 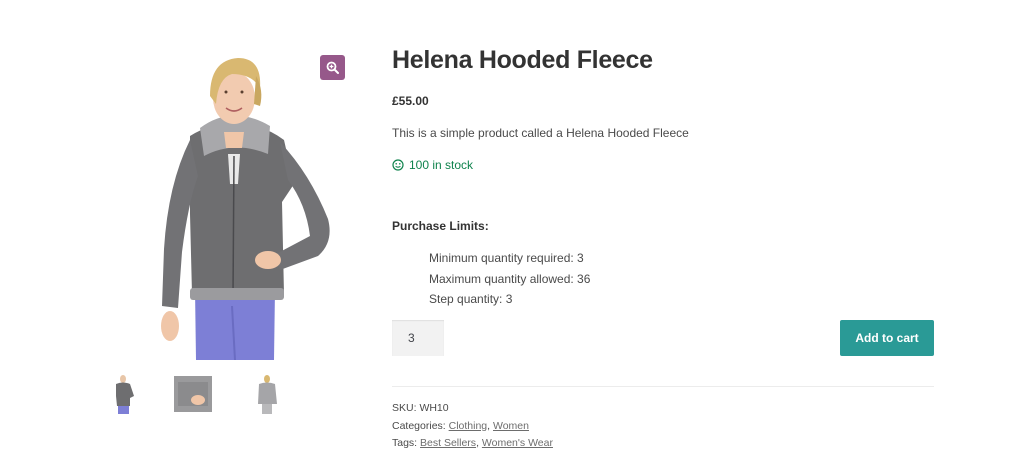 What do you see at coordinates (448, 443) in the screenshot?
I see `tag-link-best-sellers: Best Sellers` at bounding box center [448, 443].